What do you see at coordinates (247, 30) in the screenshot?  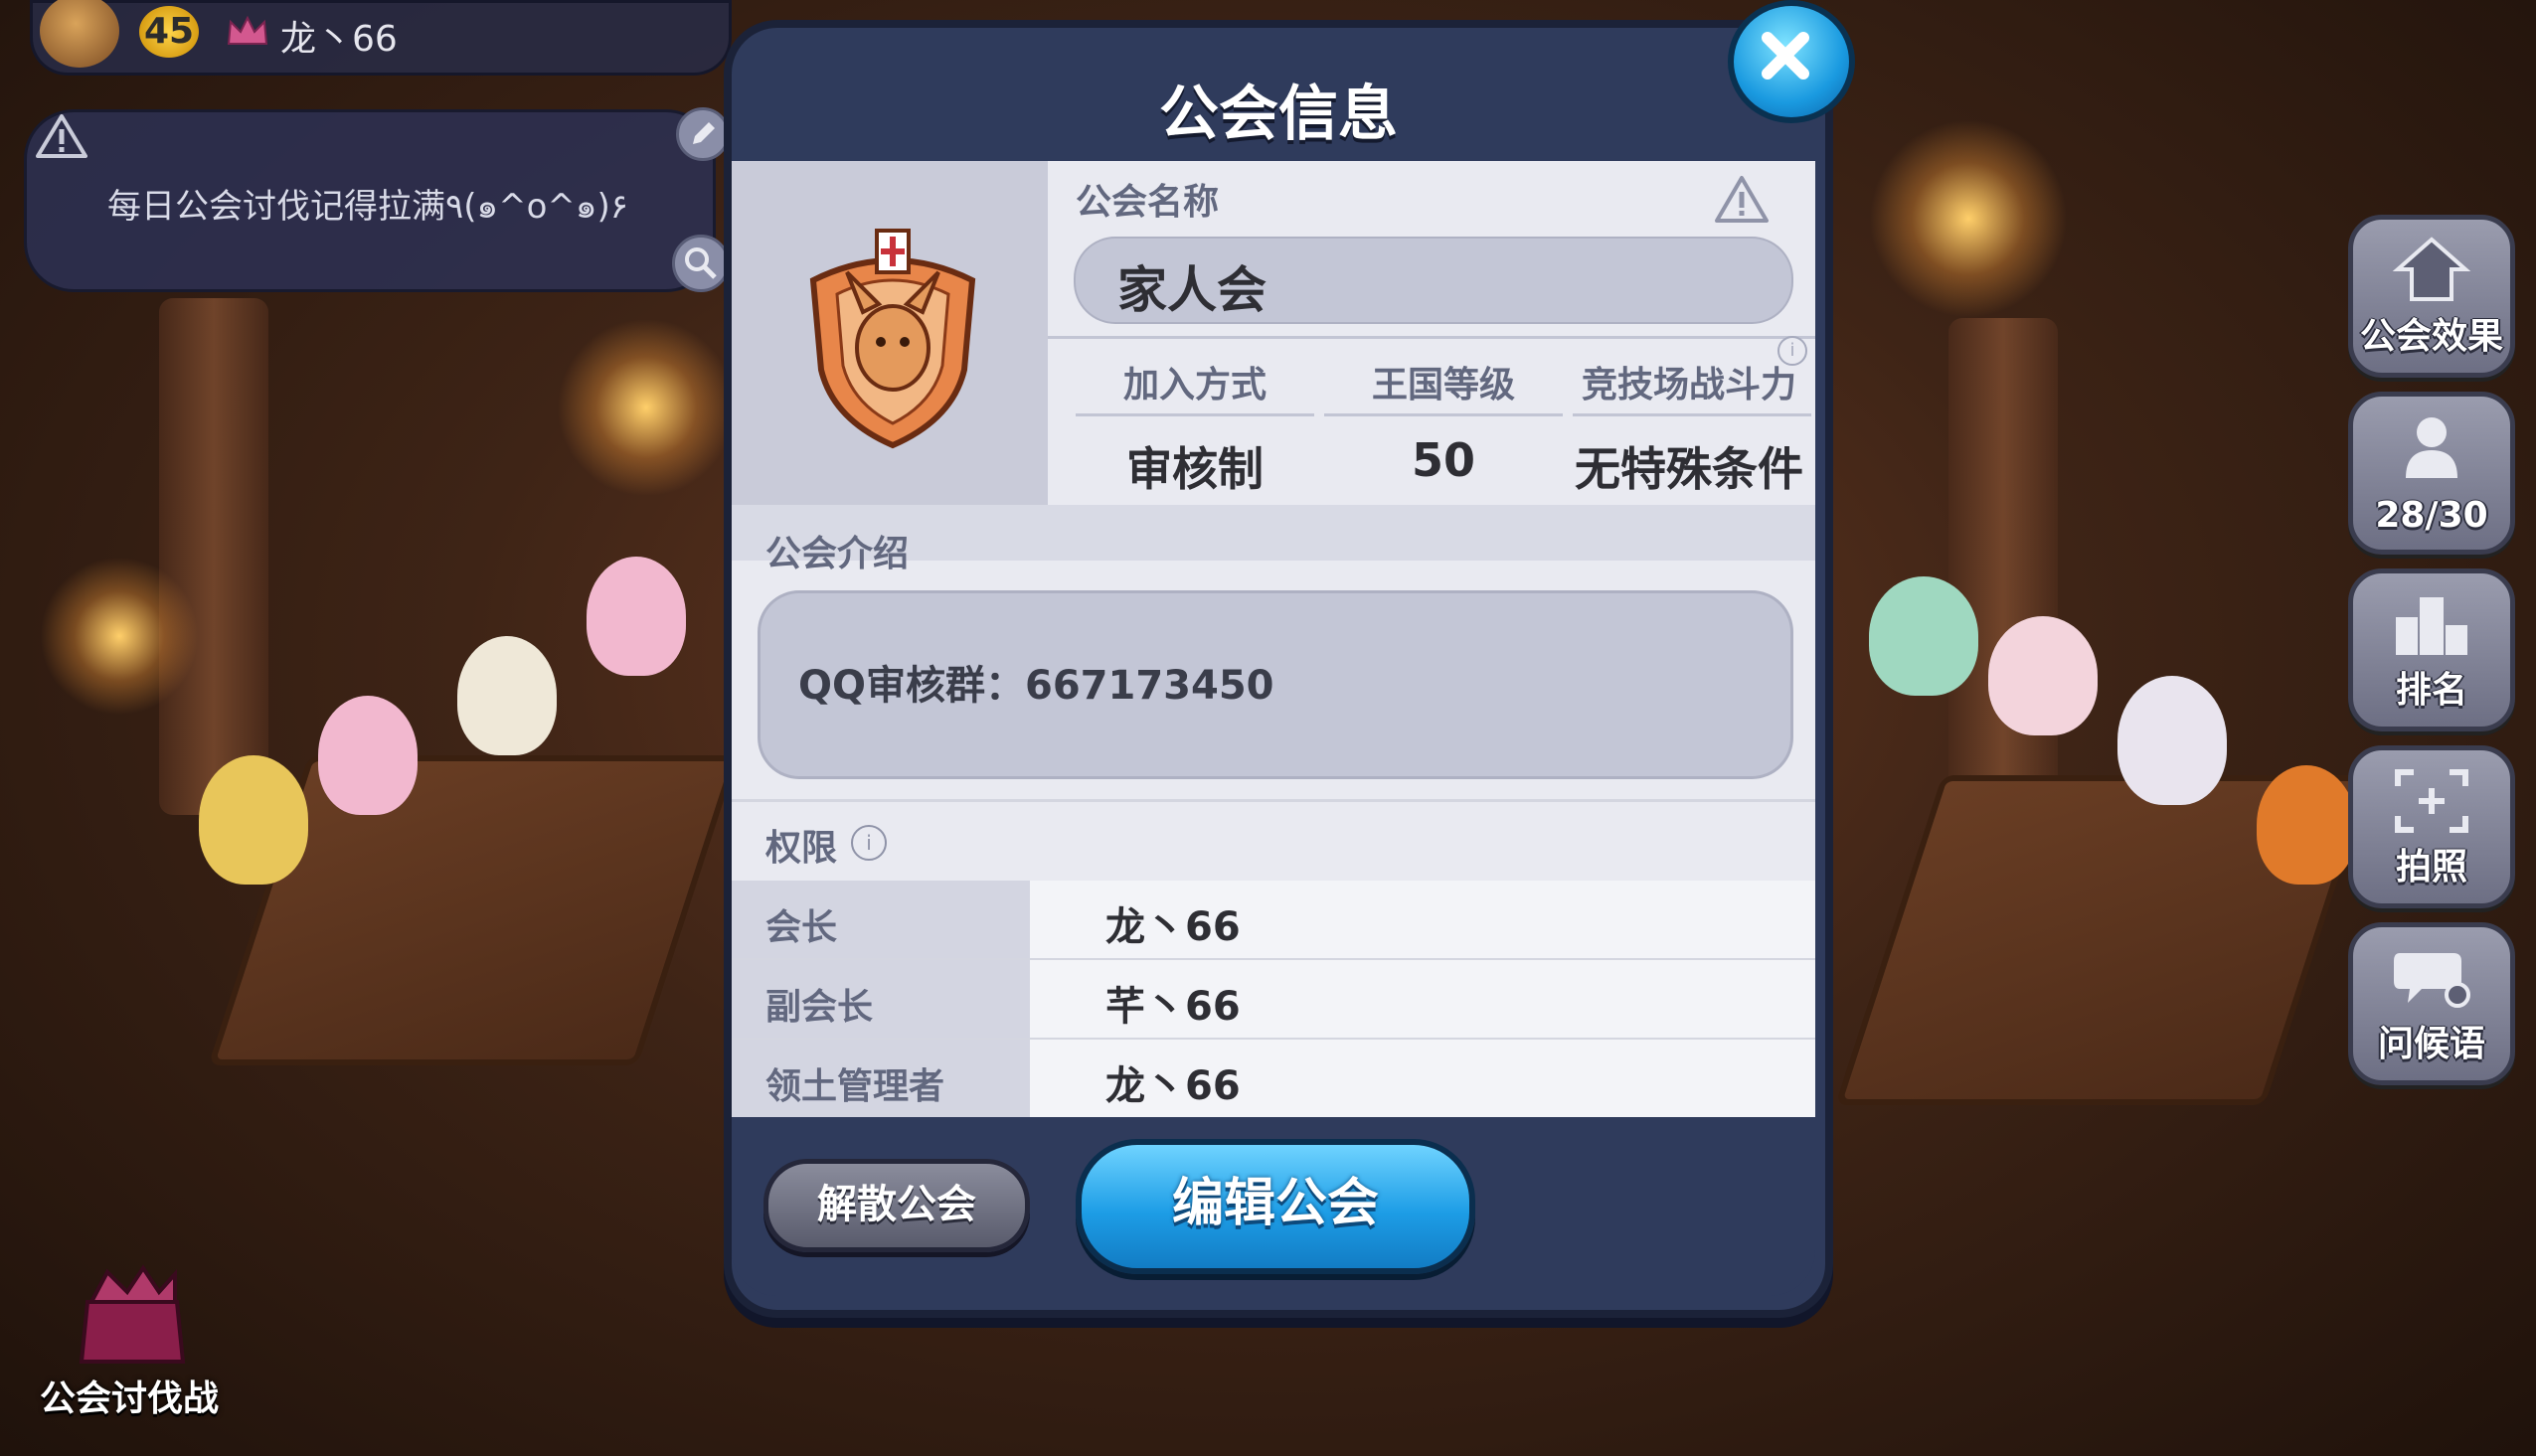 I see `crown-icon` at bounding box center [247, 30].